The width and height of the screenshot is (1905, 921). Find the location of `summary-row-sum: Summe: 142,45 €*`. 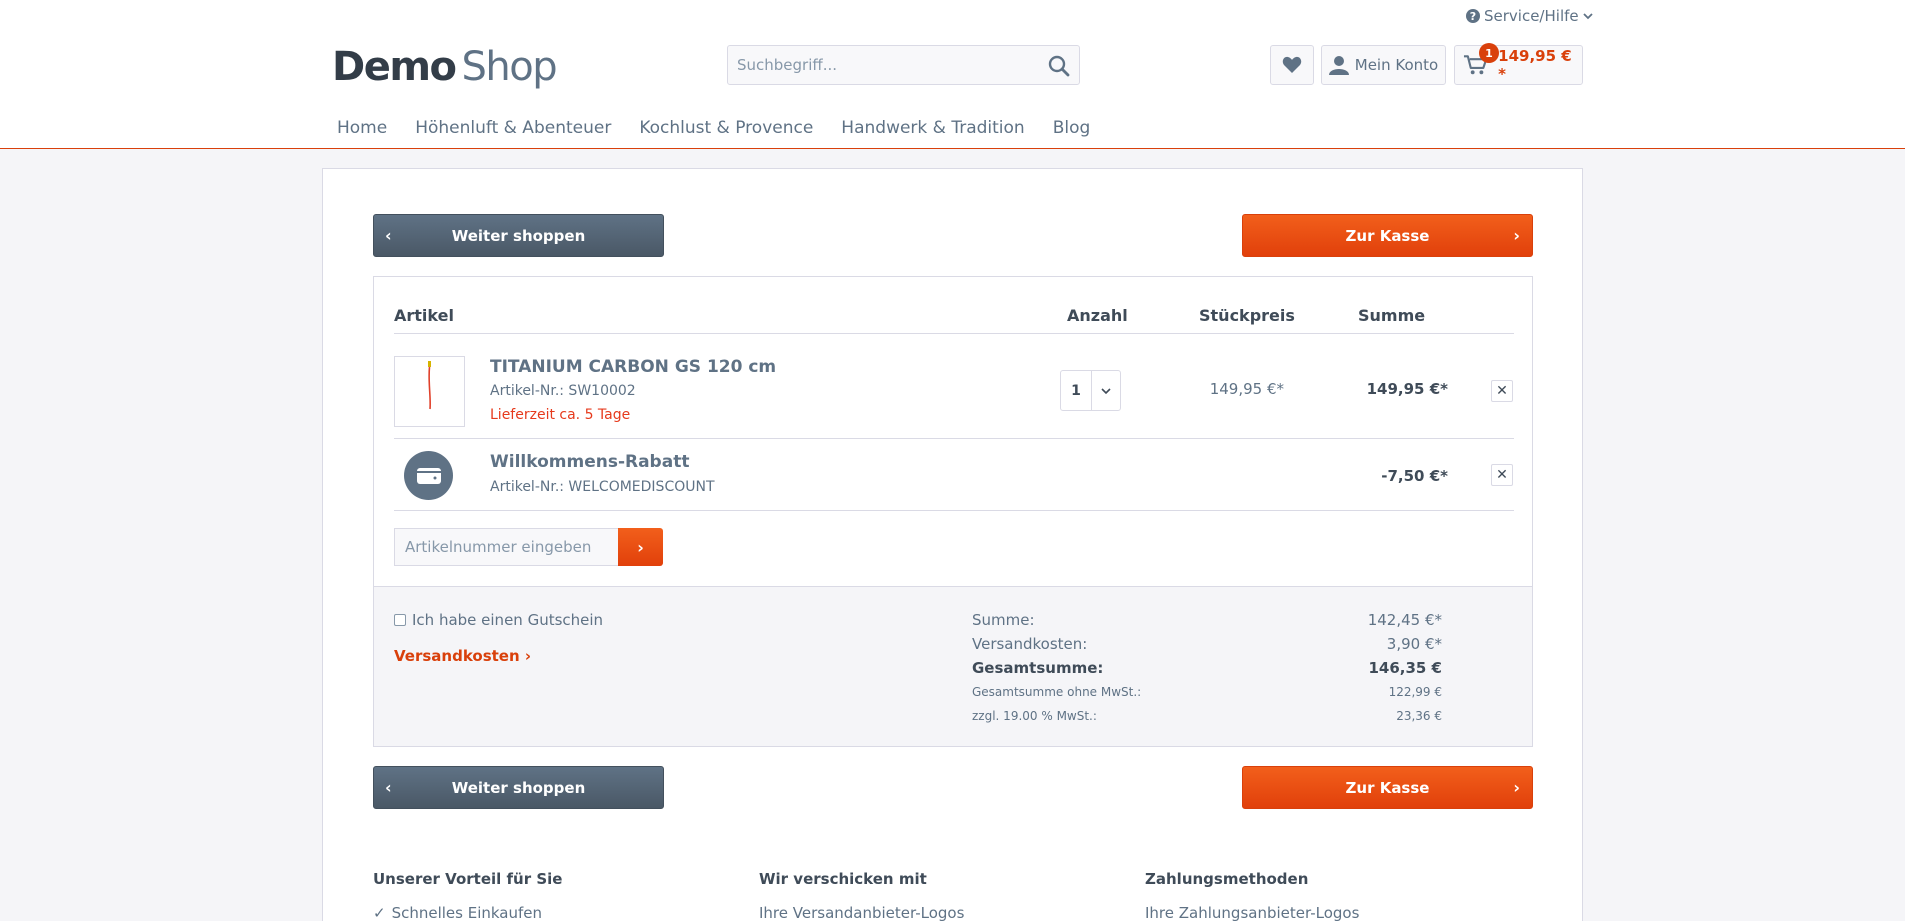

summary-row-sum: Summe: 142,45 €* is located at coordinates (1207, 620).